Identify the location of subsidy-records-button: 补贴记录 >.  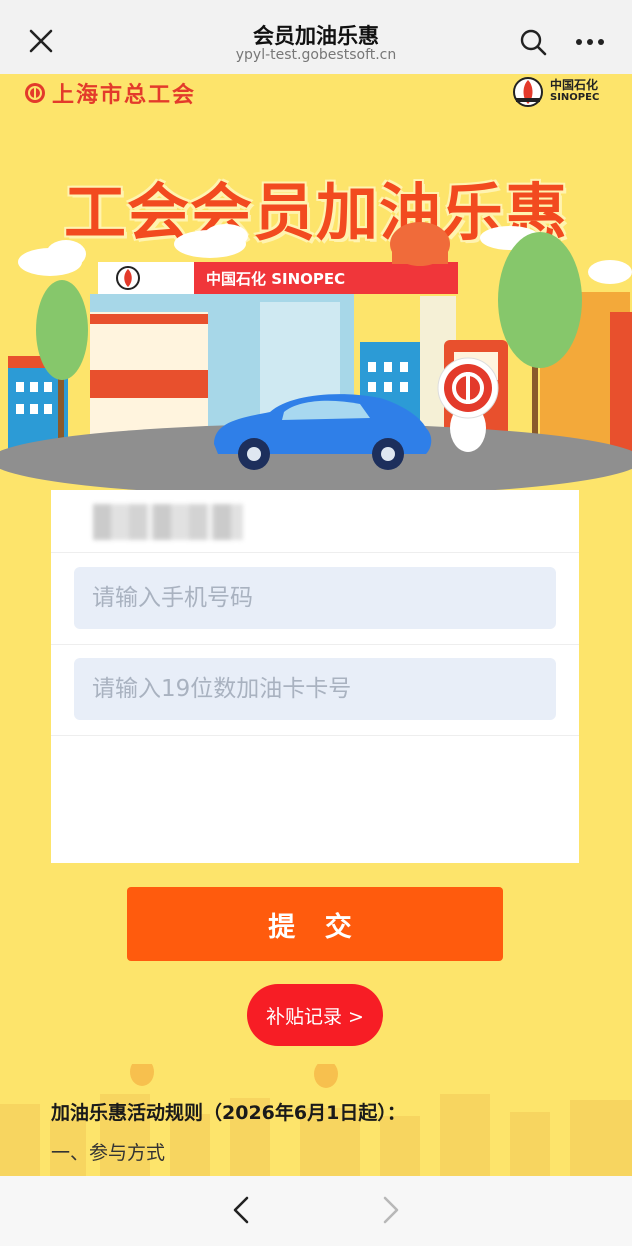
(315, 1015).